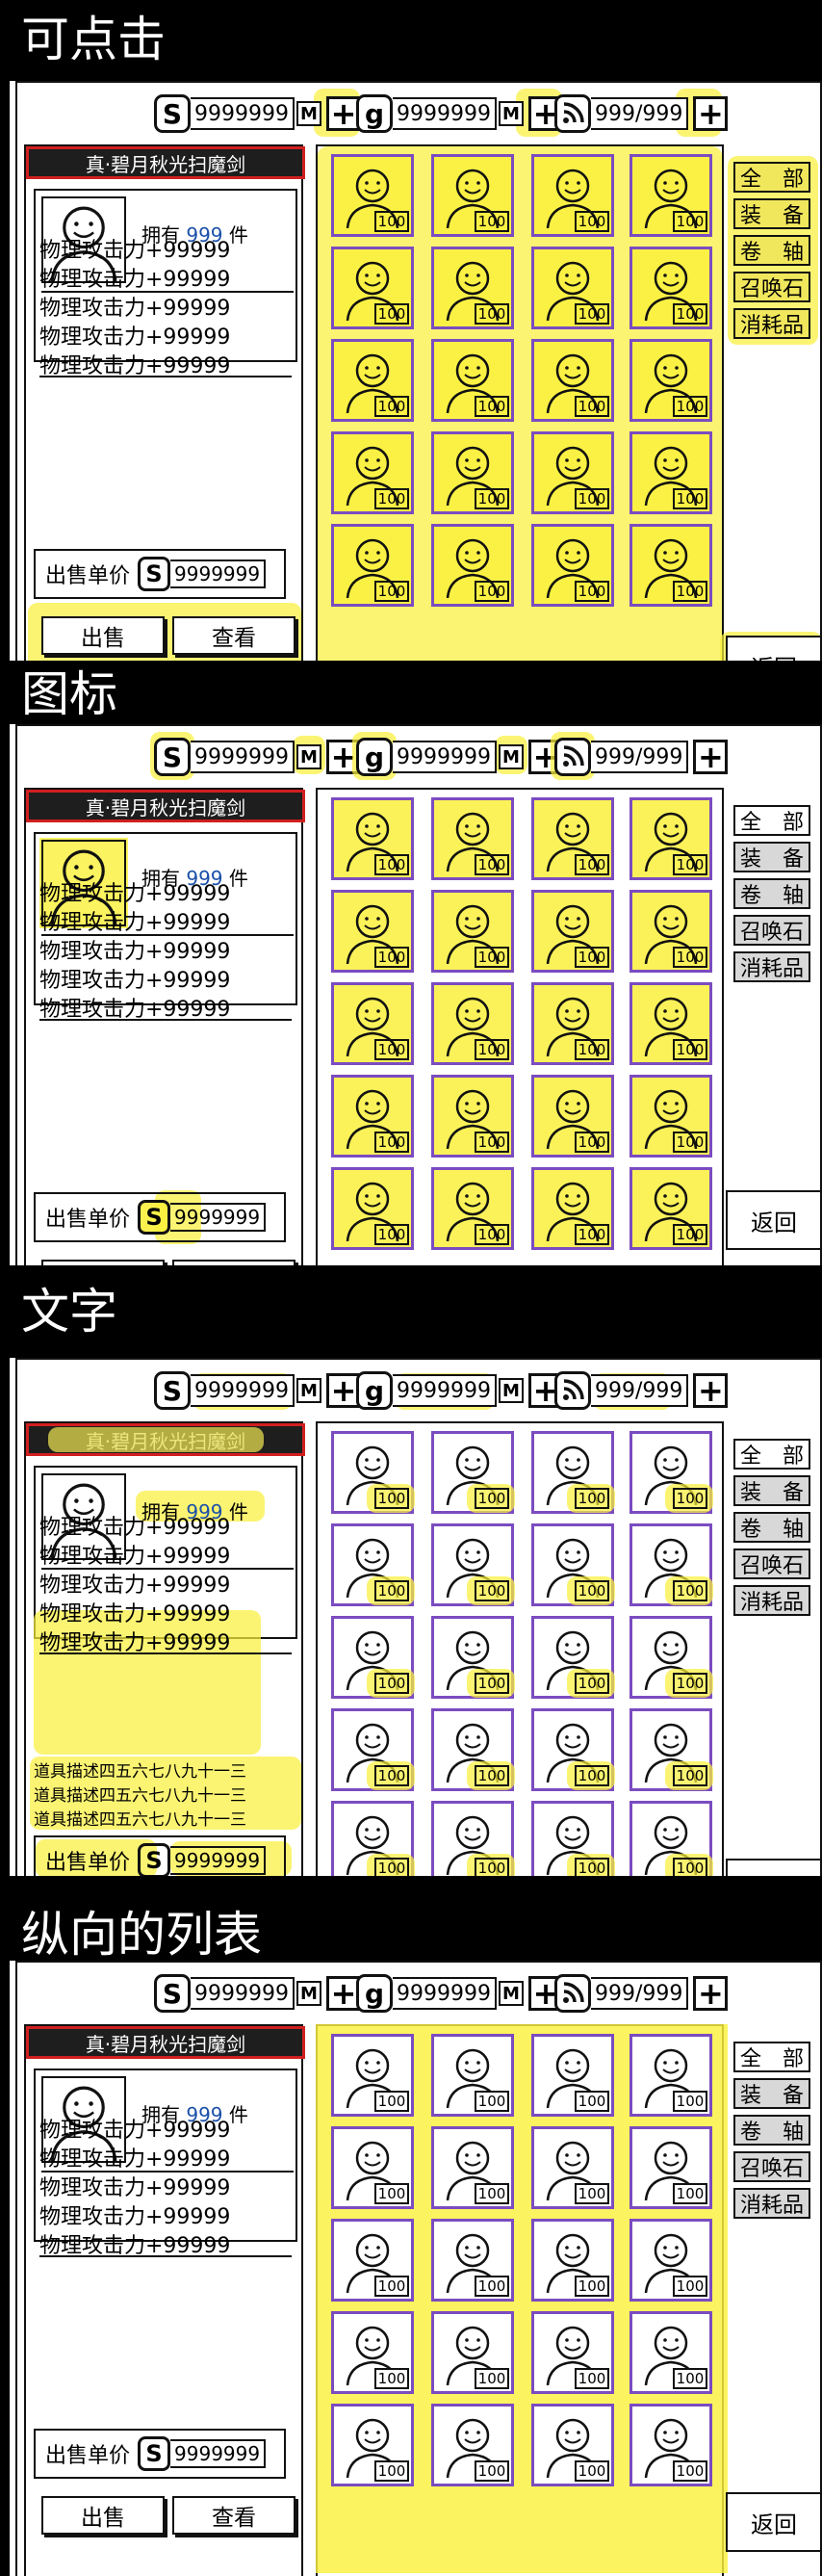  Describe the element at coordinates (103, 635) in the screenshot. I see `sell-button: 出售` at that location.